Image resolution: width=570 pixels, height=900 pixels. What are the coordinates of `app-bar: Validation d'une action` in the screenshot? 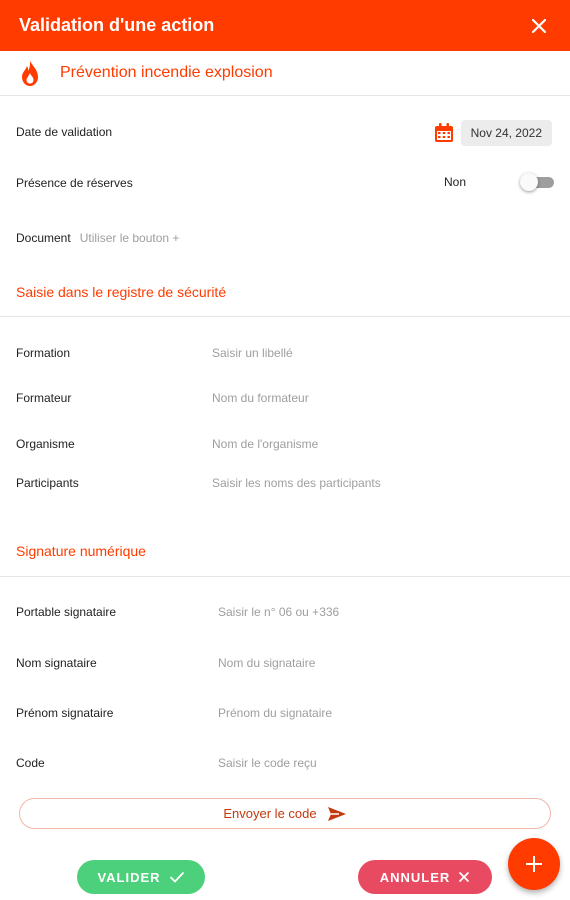 It's located at (285, 25).